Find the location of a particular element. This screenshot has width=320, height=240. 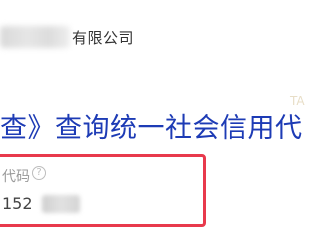

credit-code-value: 152 is located at coordinates (17, 203).